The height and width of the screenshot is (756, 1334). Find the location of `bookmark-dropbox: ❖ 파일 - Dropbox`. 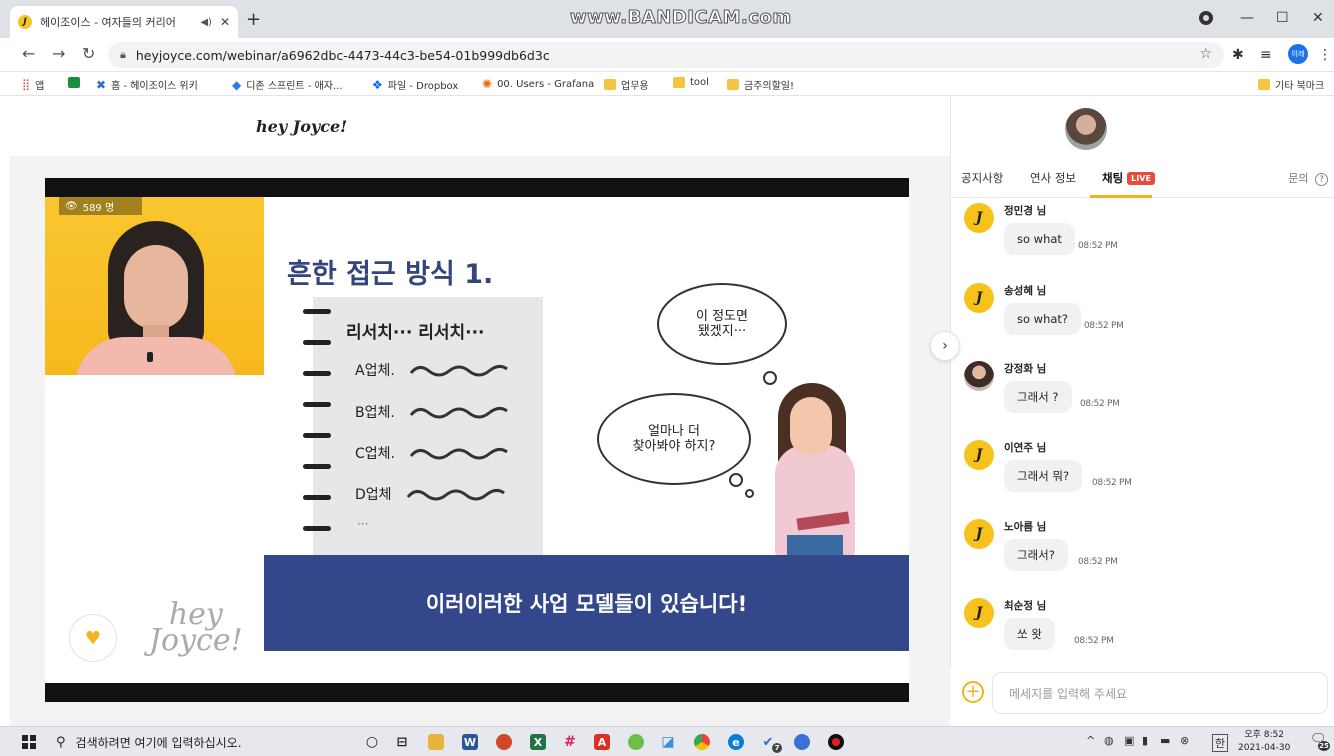

bookmark-dropbox: ❖ 파일 - Dropbox is located at coordinates (415, 85).